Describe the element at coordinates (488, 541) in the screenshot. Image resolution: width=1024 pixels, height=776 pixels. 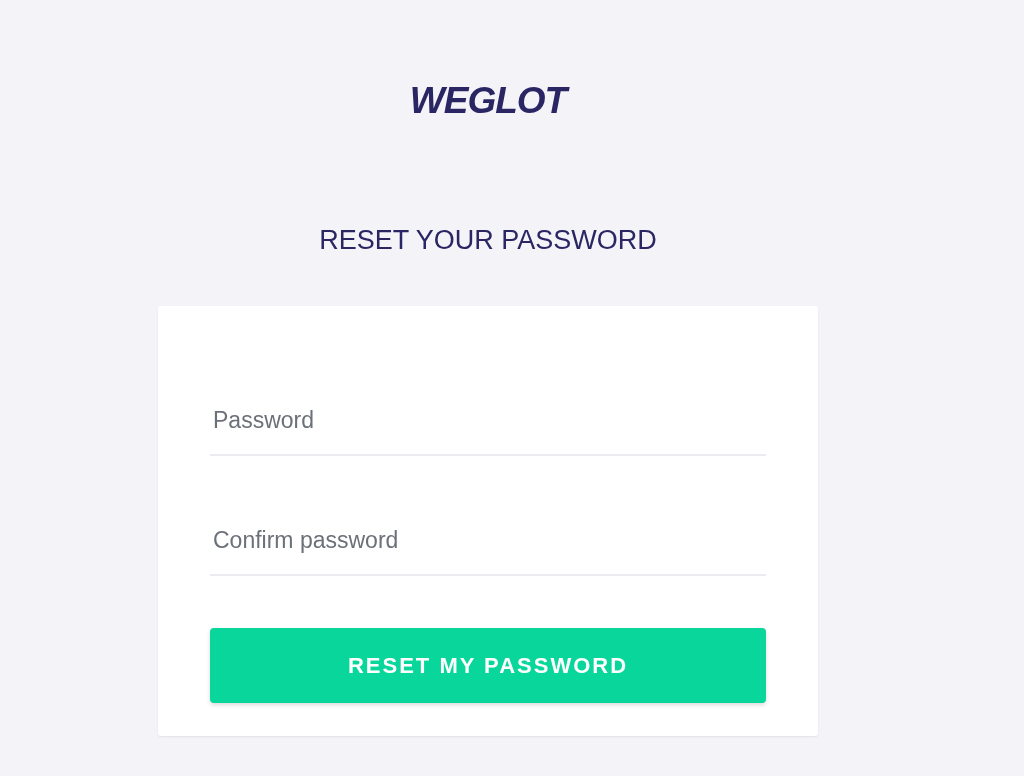
I see `input-field: Confirm password` at that location.